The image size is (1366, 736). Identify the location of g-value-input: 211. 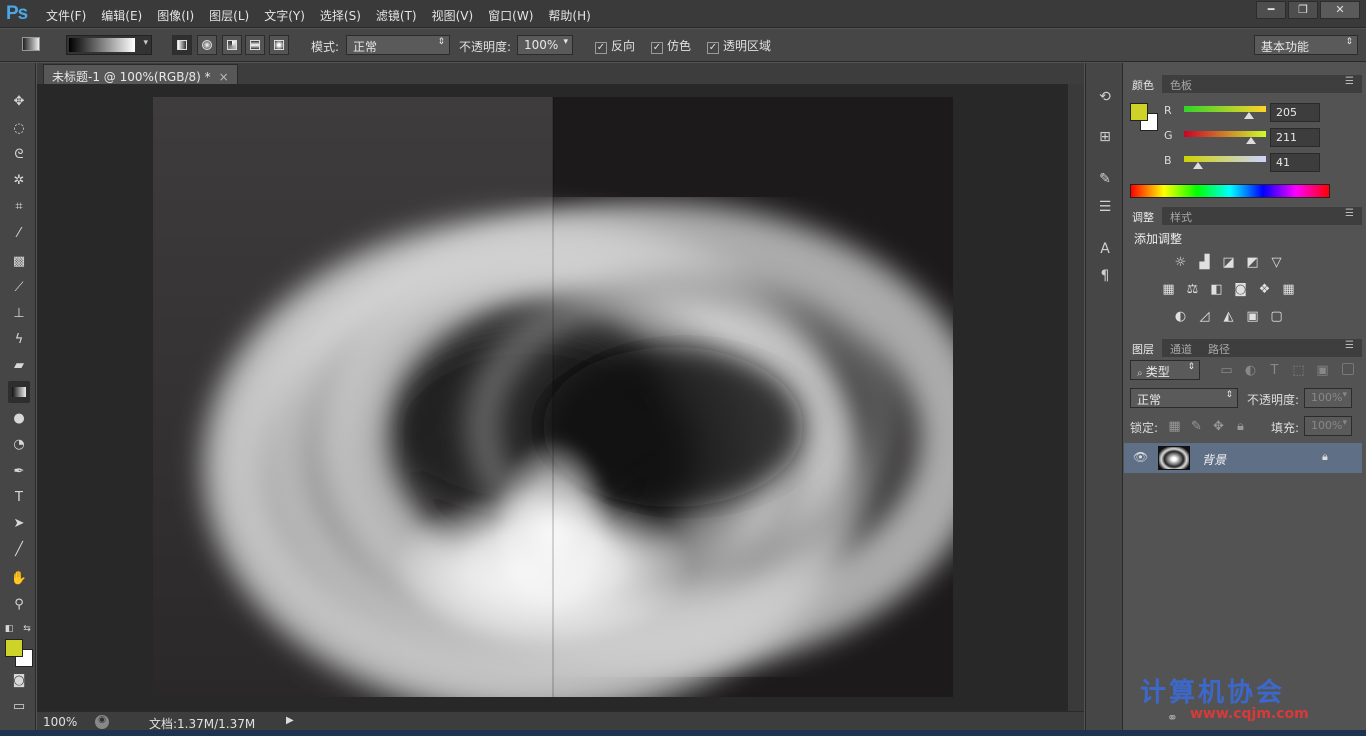
(1295, 137).